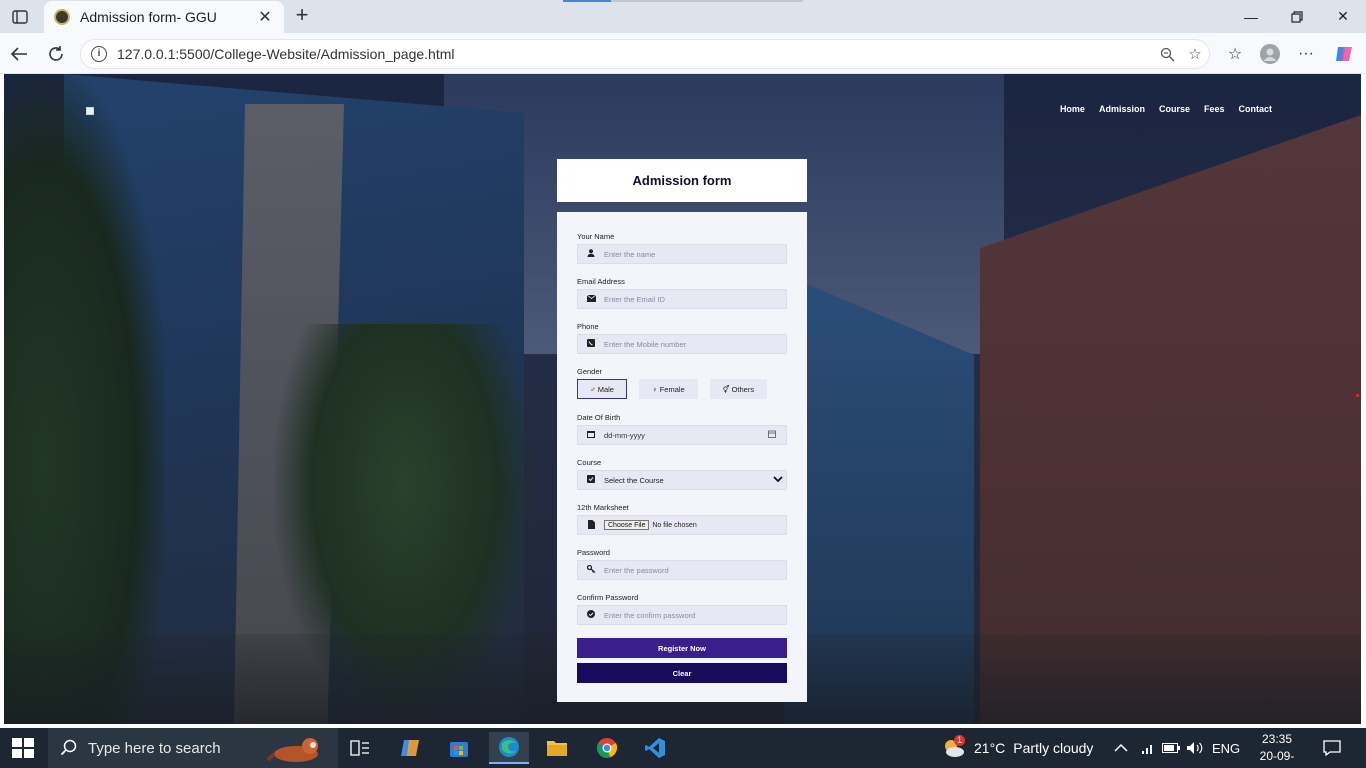 This screenshot has height=768, width=1366. Describe the element at coordinates (603, 507) in the screenshot. I see `marksheet-label: 12th Marksheet` at that location.